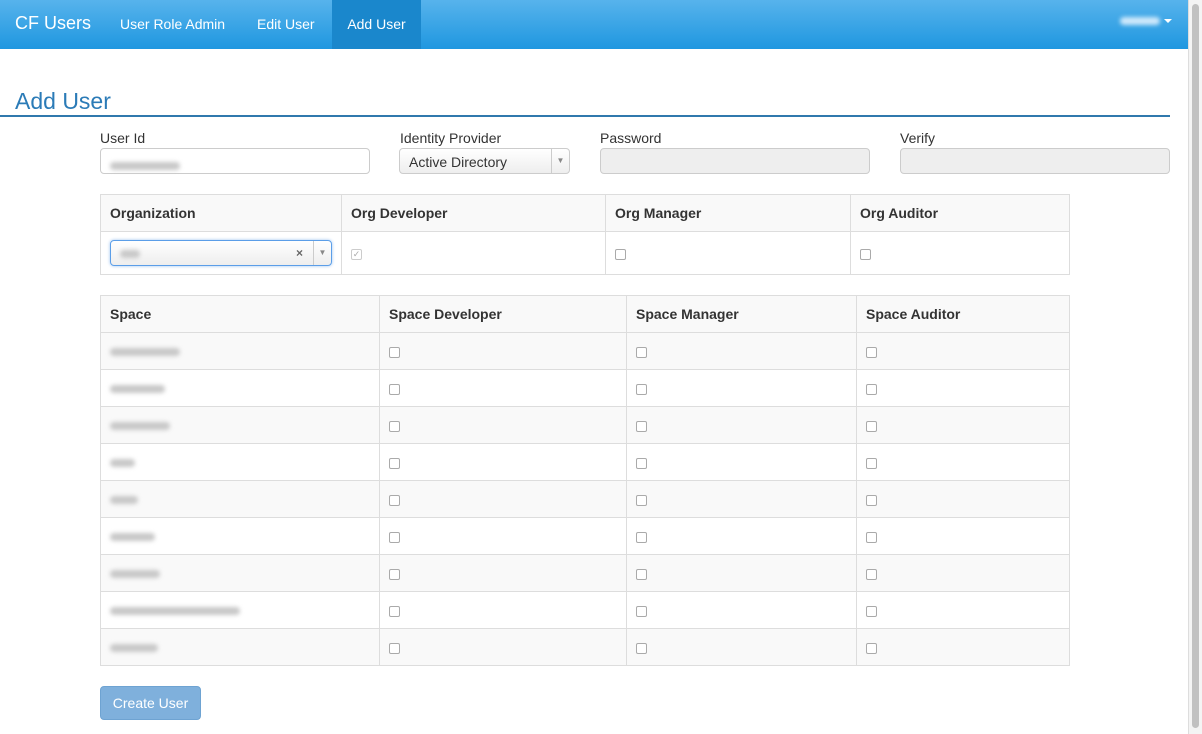  What do you see at coordinates (585, 116) in the screenshot?
I see `divider` at bounding box center [585, 116].